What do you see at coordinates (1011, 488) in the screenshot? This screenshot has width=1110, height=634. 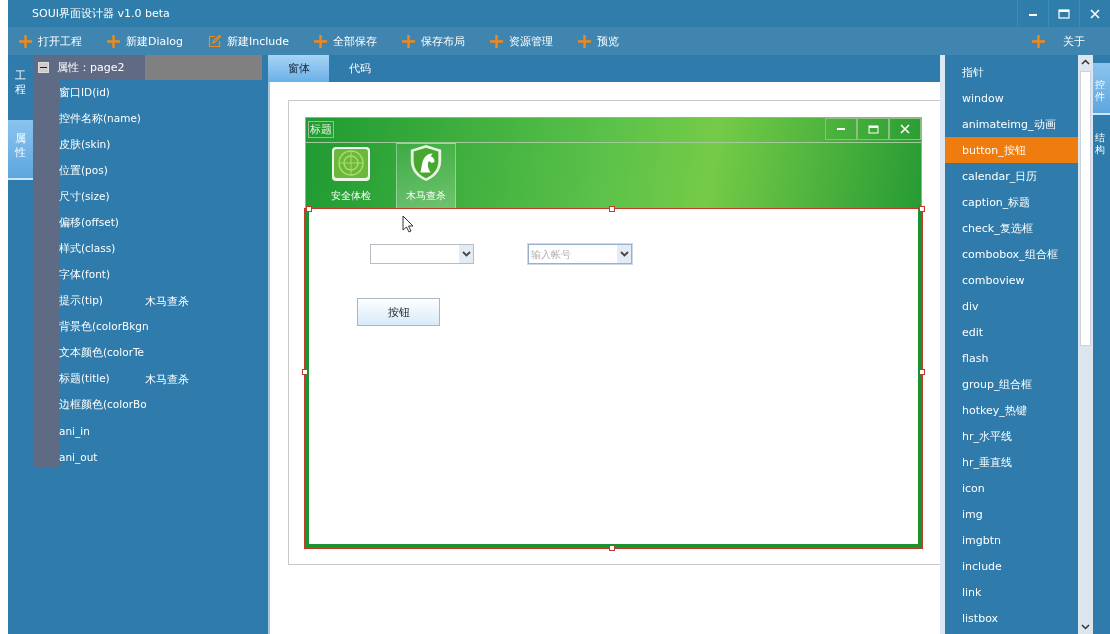 I see `control-list-item: icon` at bounding box center [1011, 488].